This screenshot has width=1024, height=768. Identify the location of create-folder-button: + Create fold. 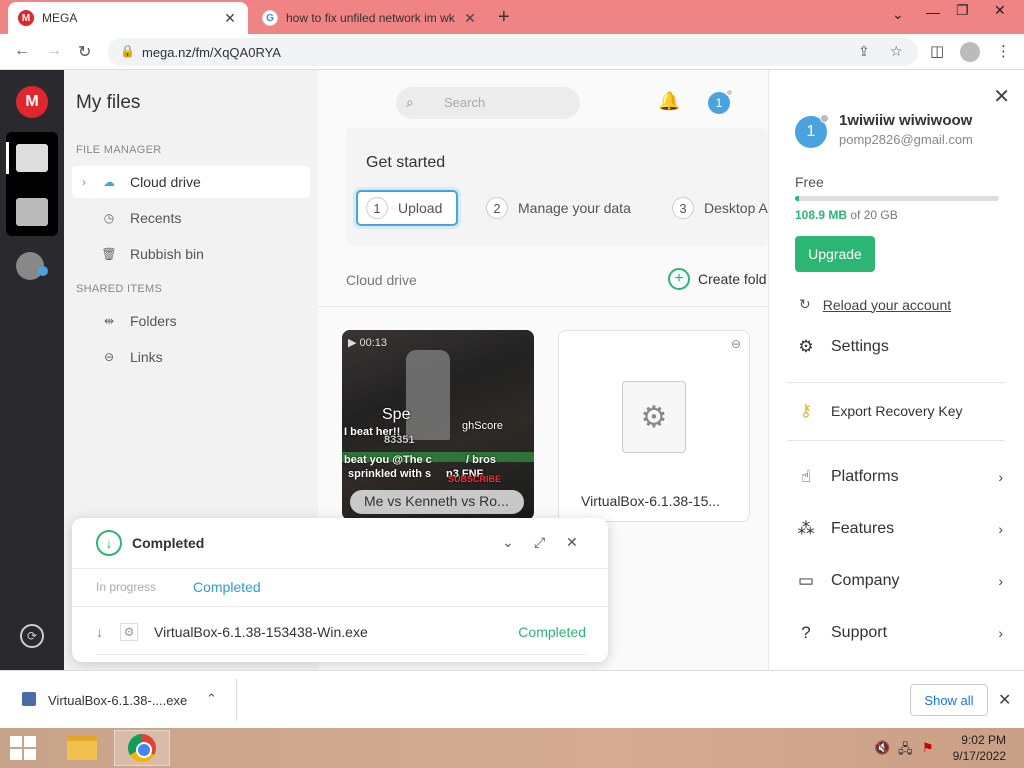
(717, 279).